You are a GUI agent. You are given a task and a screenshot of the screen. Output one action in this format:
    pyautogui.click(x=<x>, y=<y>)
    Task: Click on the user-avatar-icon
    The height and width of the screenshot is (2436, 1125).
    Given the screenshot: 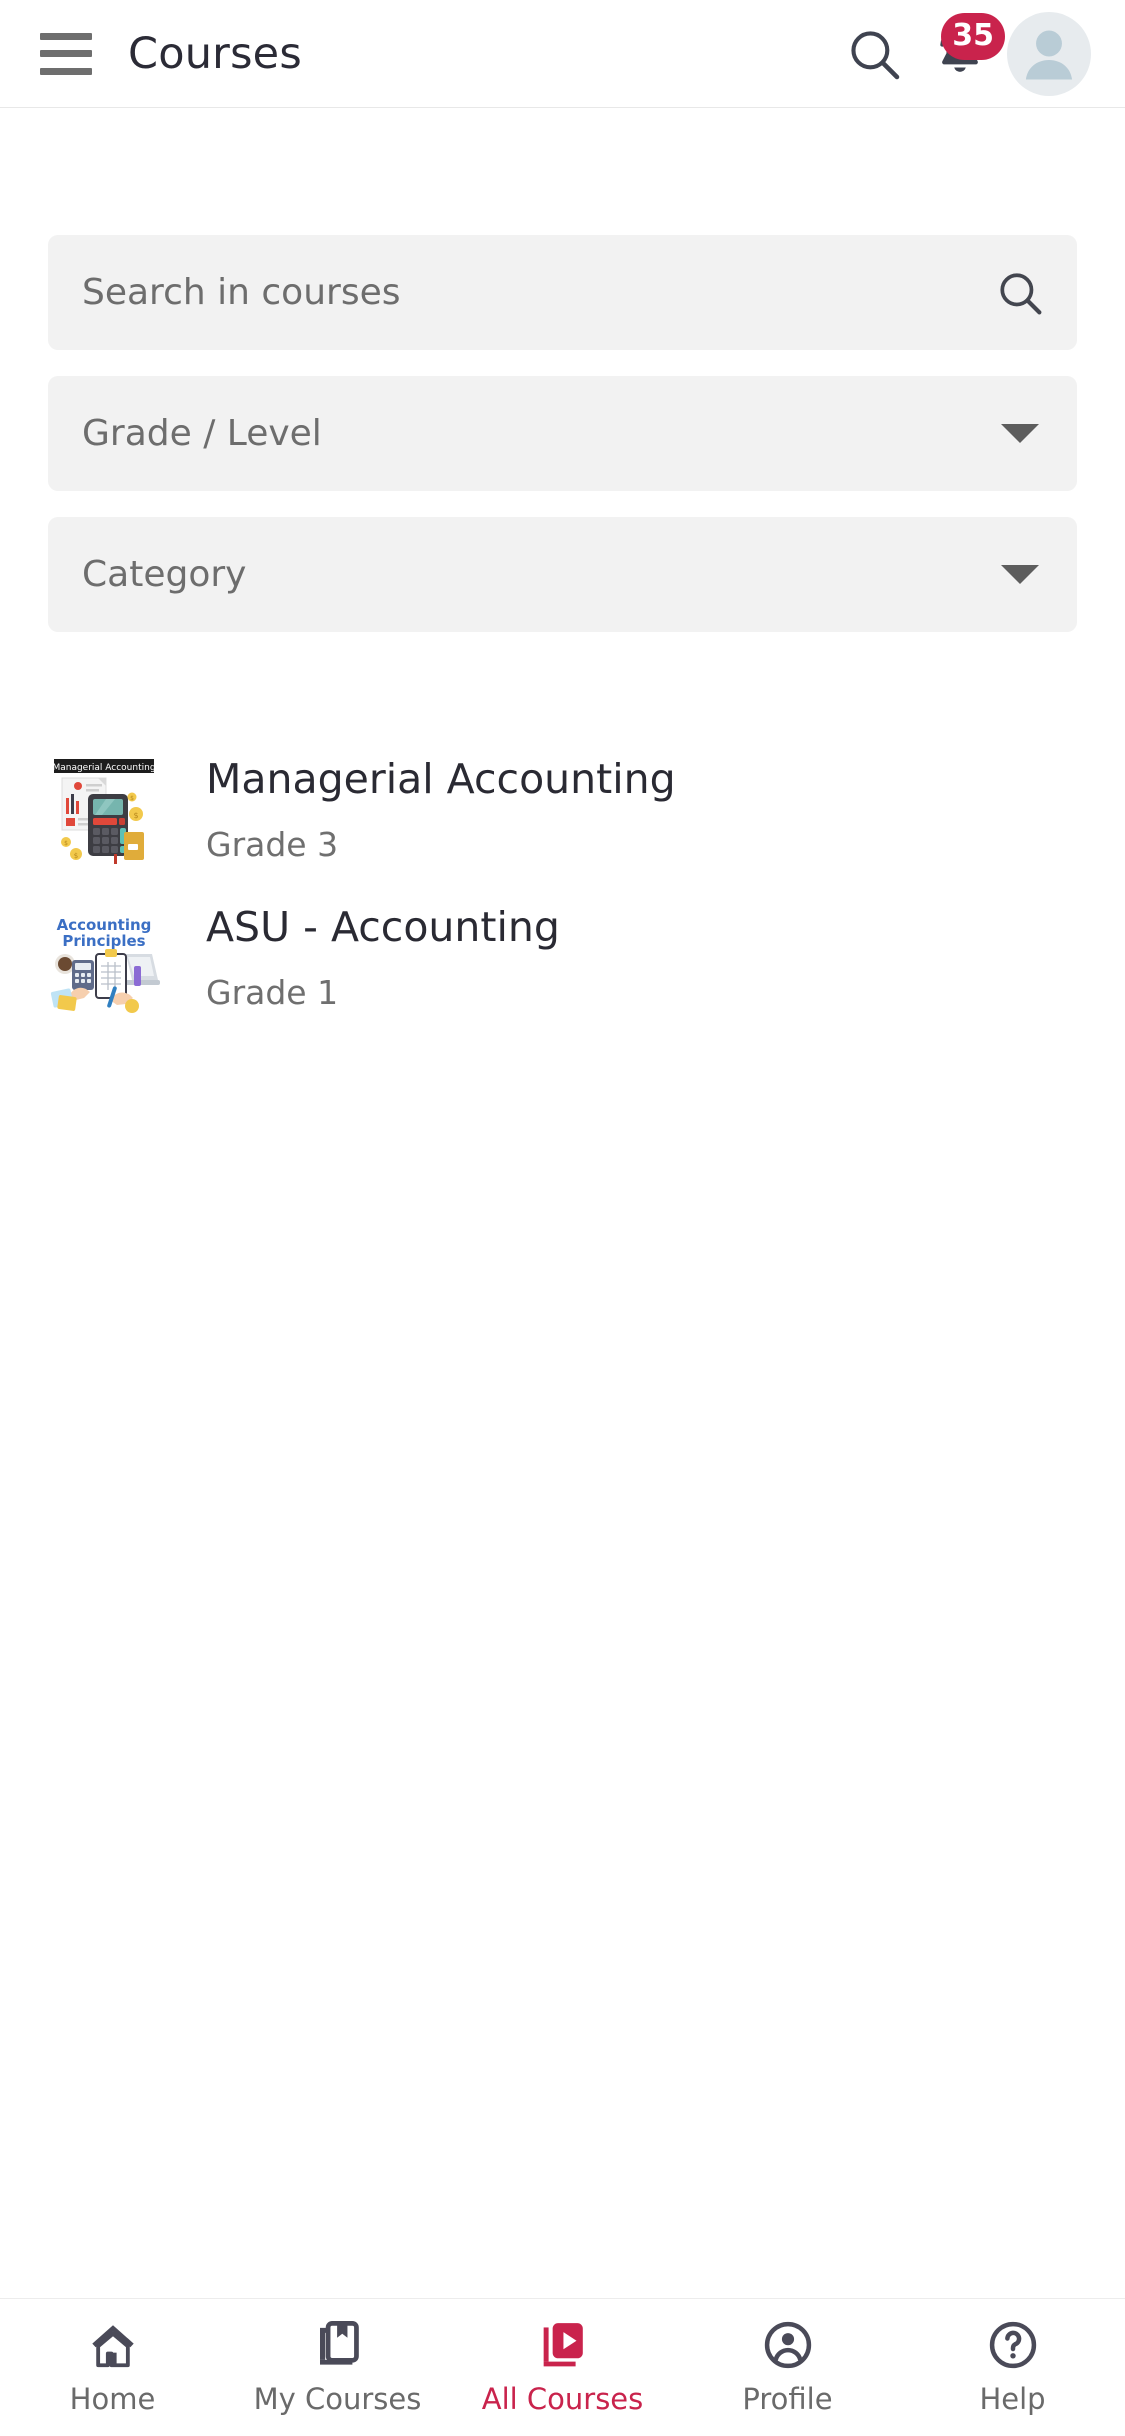 What is the action you would take?
    pyautogui.click(x=1049, y=55)
    